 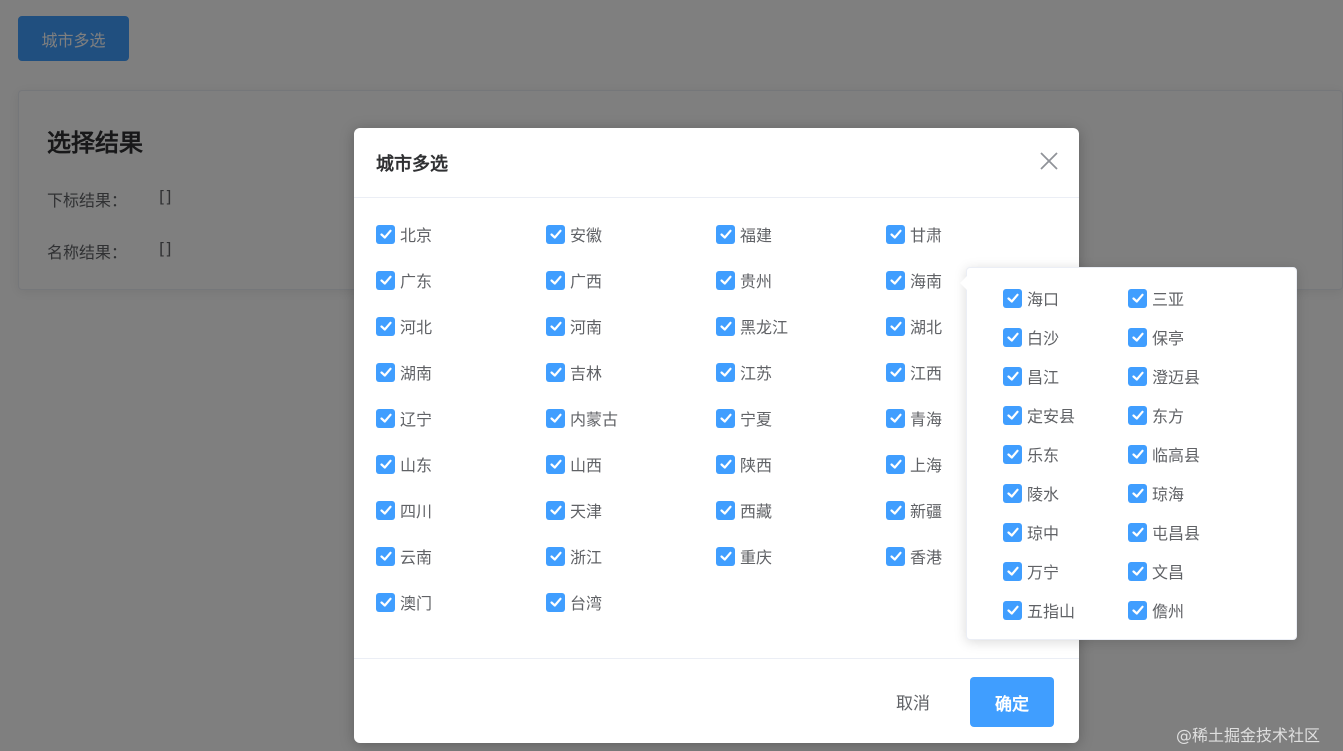 What do you see at coordinates (574, 464) in the screenshot?
I see `province-checkbox: 山西` at bounding box center [574, 464].